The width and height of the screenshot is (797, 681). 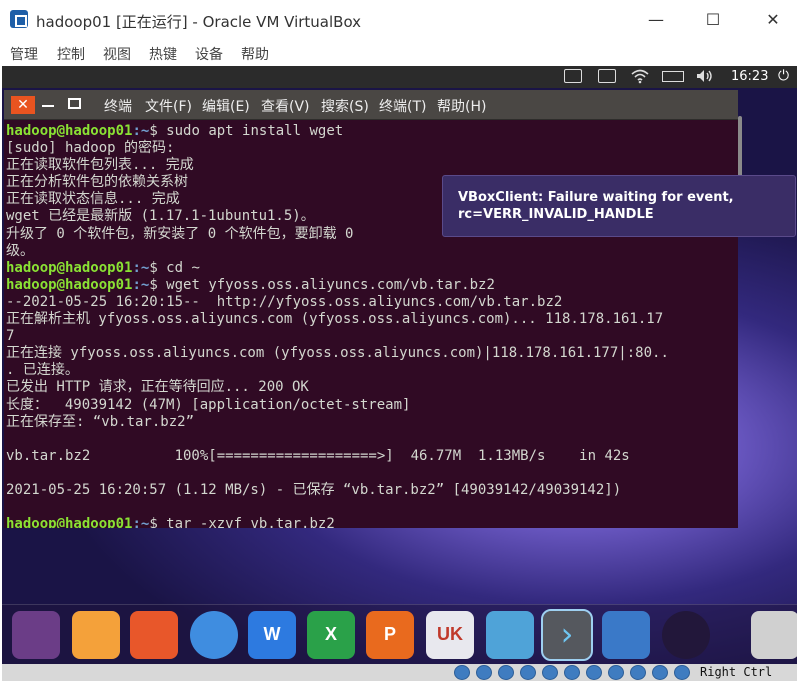 What do you see at coordinates (484, 672) in the screenshot?
I see `optical-drive-icon` at bounding box center [484, 672].